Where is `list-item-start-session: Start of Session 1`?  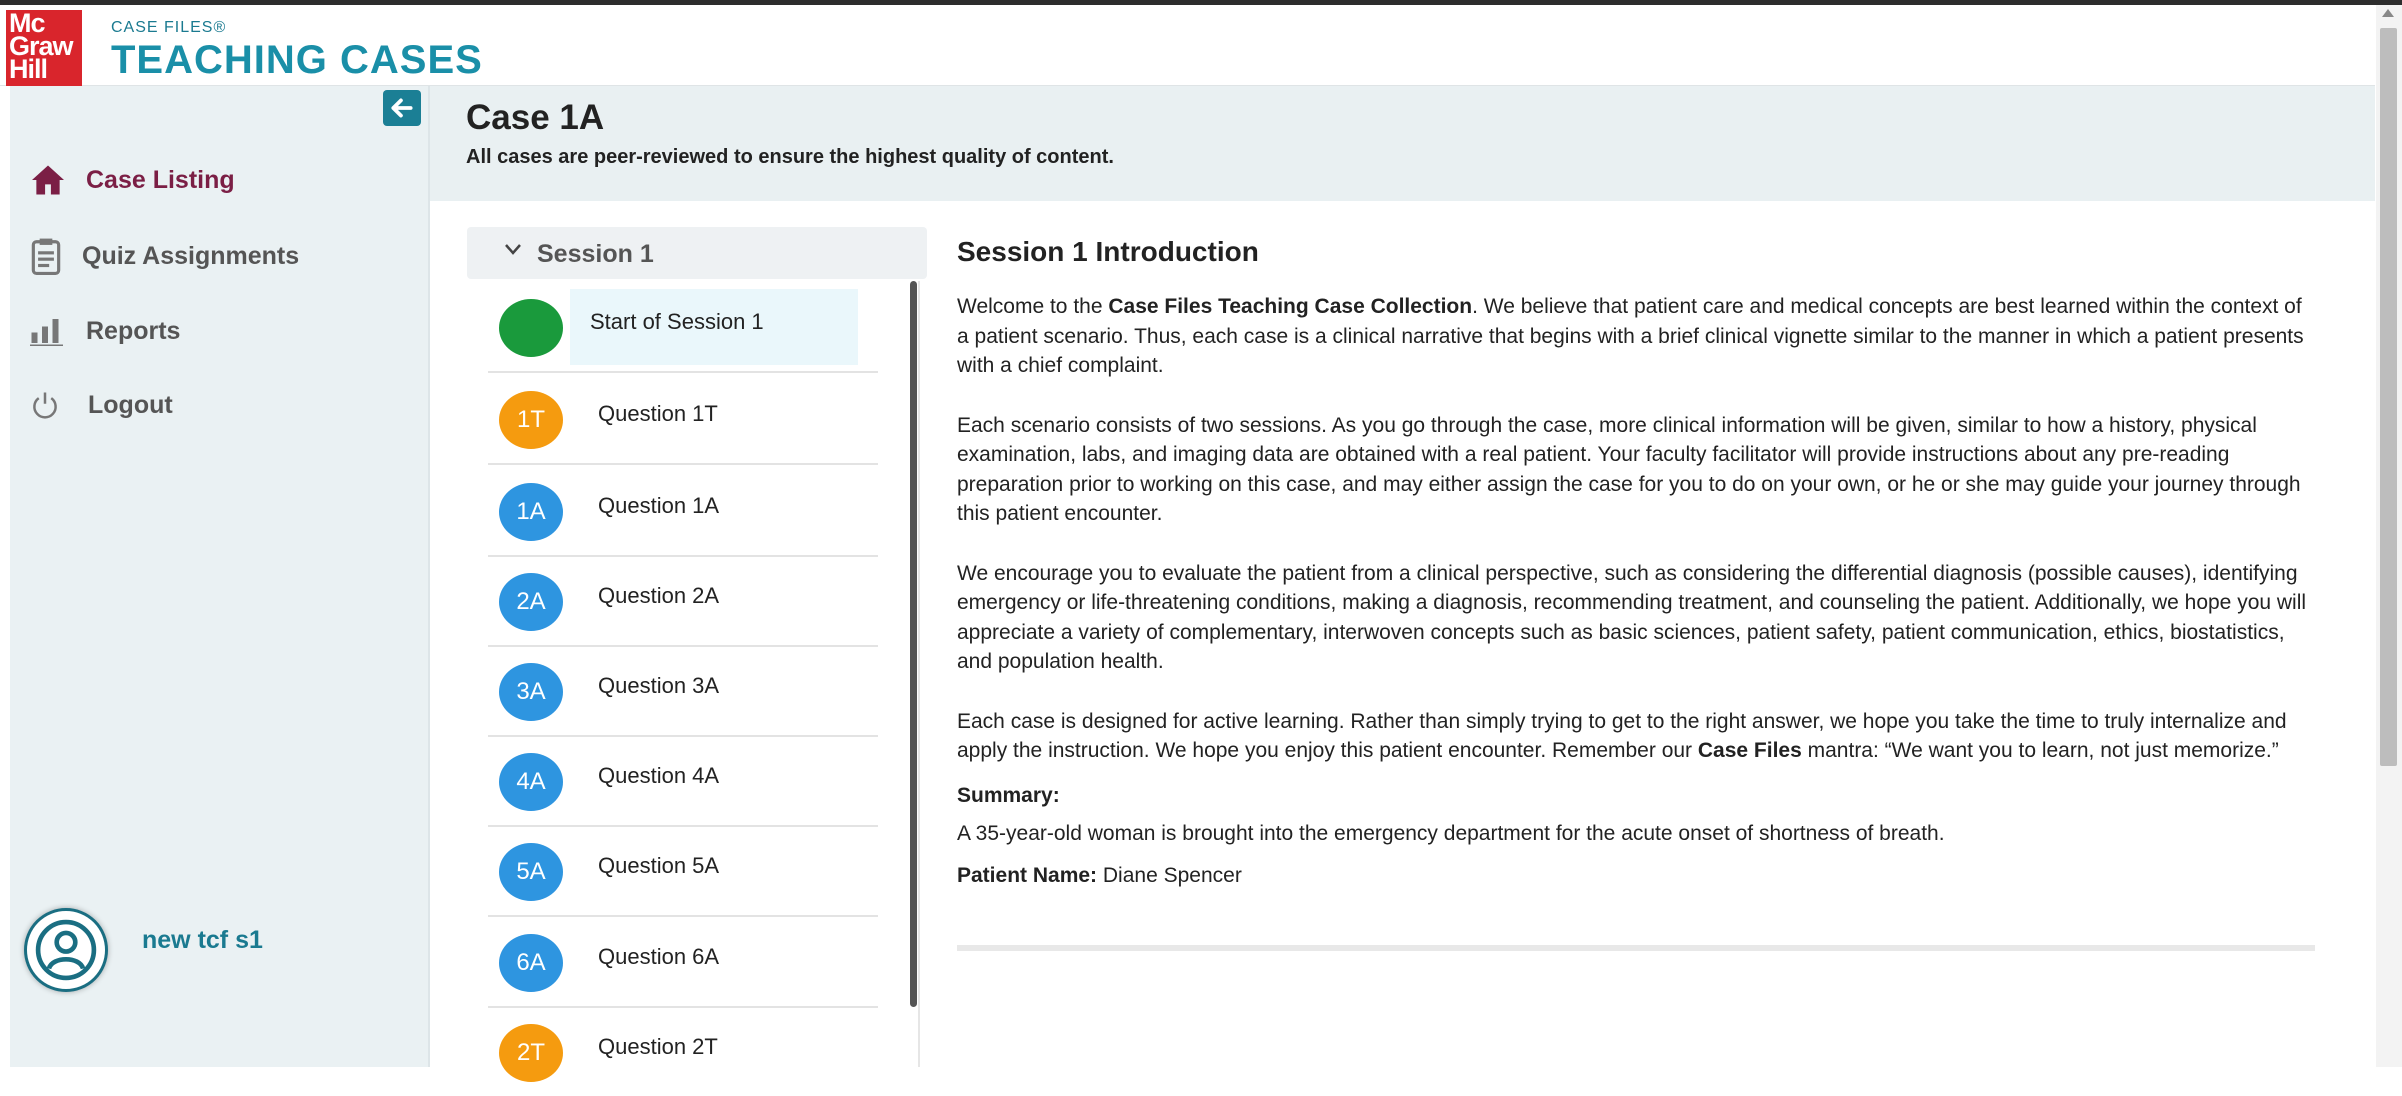 list-item-start-session: Start of Session 1 is located at coordinates (683, 327).